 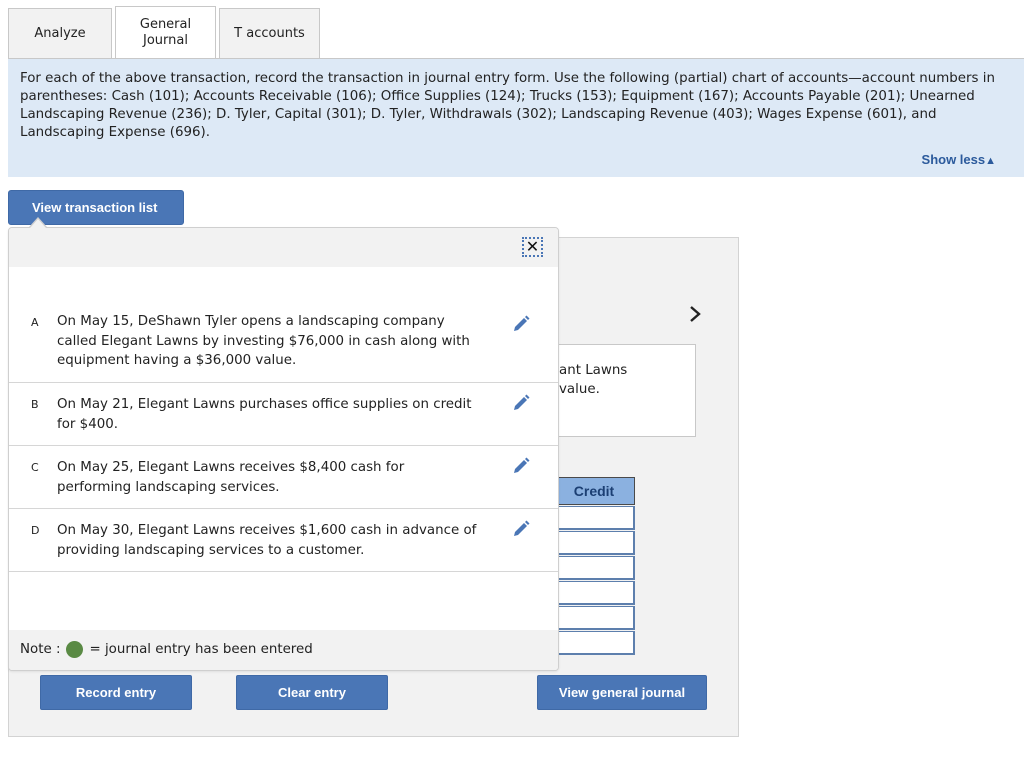 I want to click on transaction-letter: C, so click(x=35, y=467).